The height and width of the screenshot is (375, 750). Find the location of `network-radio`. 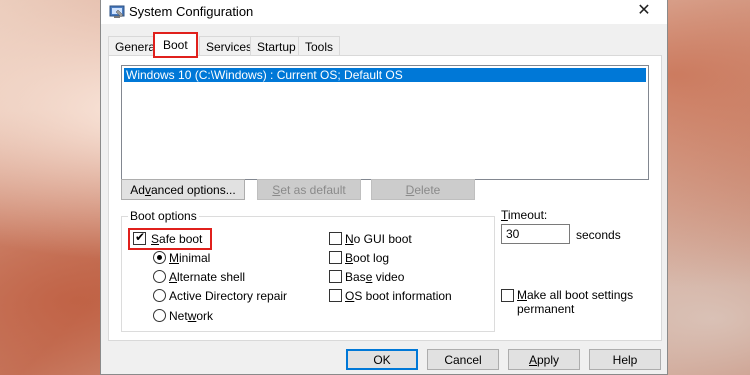

network-radio is located at coordinates (159, 315).